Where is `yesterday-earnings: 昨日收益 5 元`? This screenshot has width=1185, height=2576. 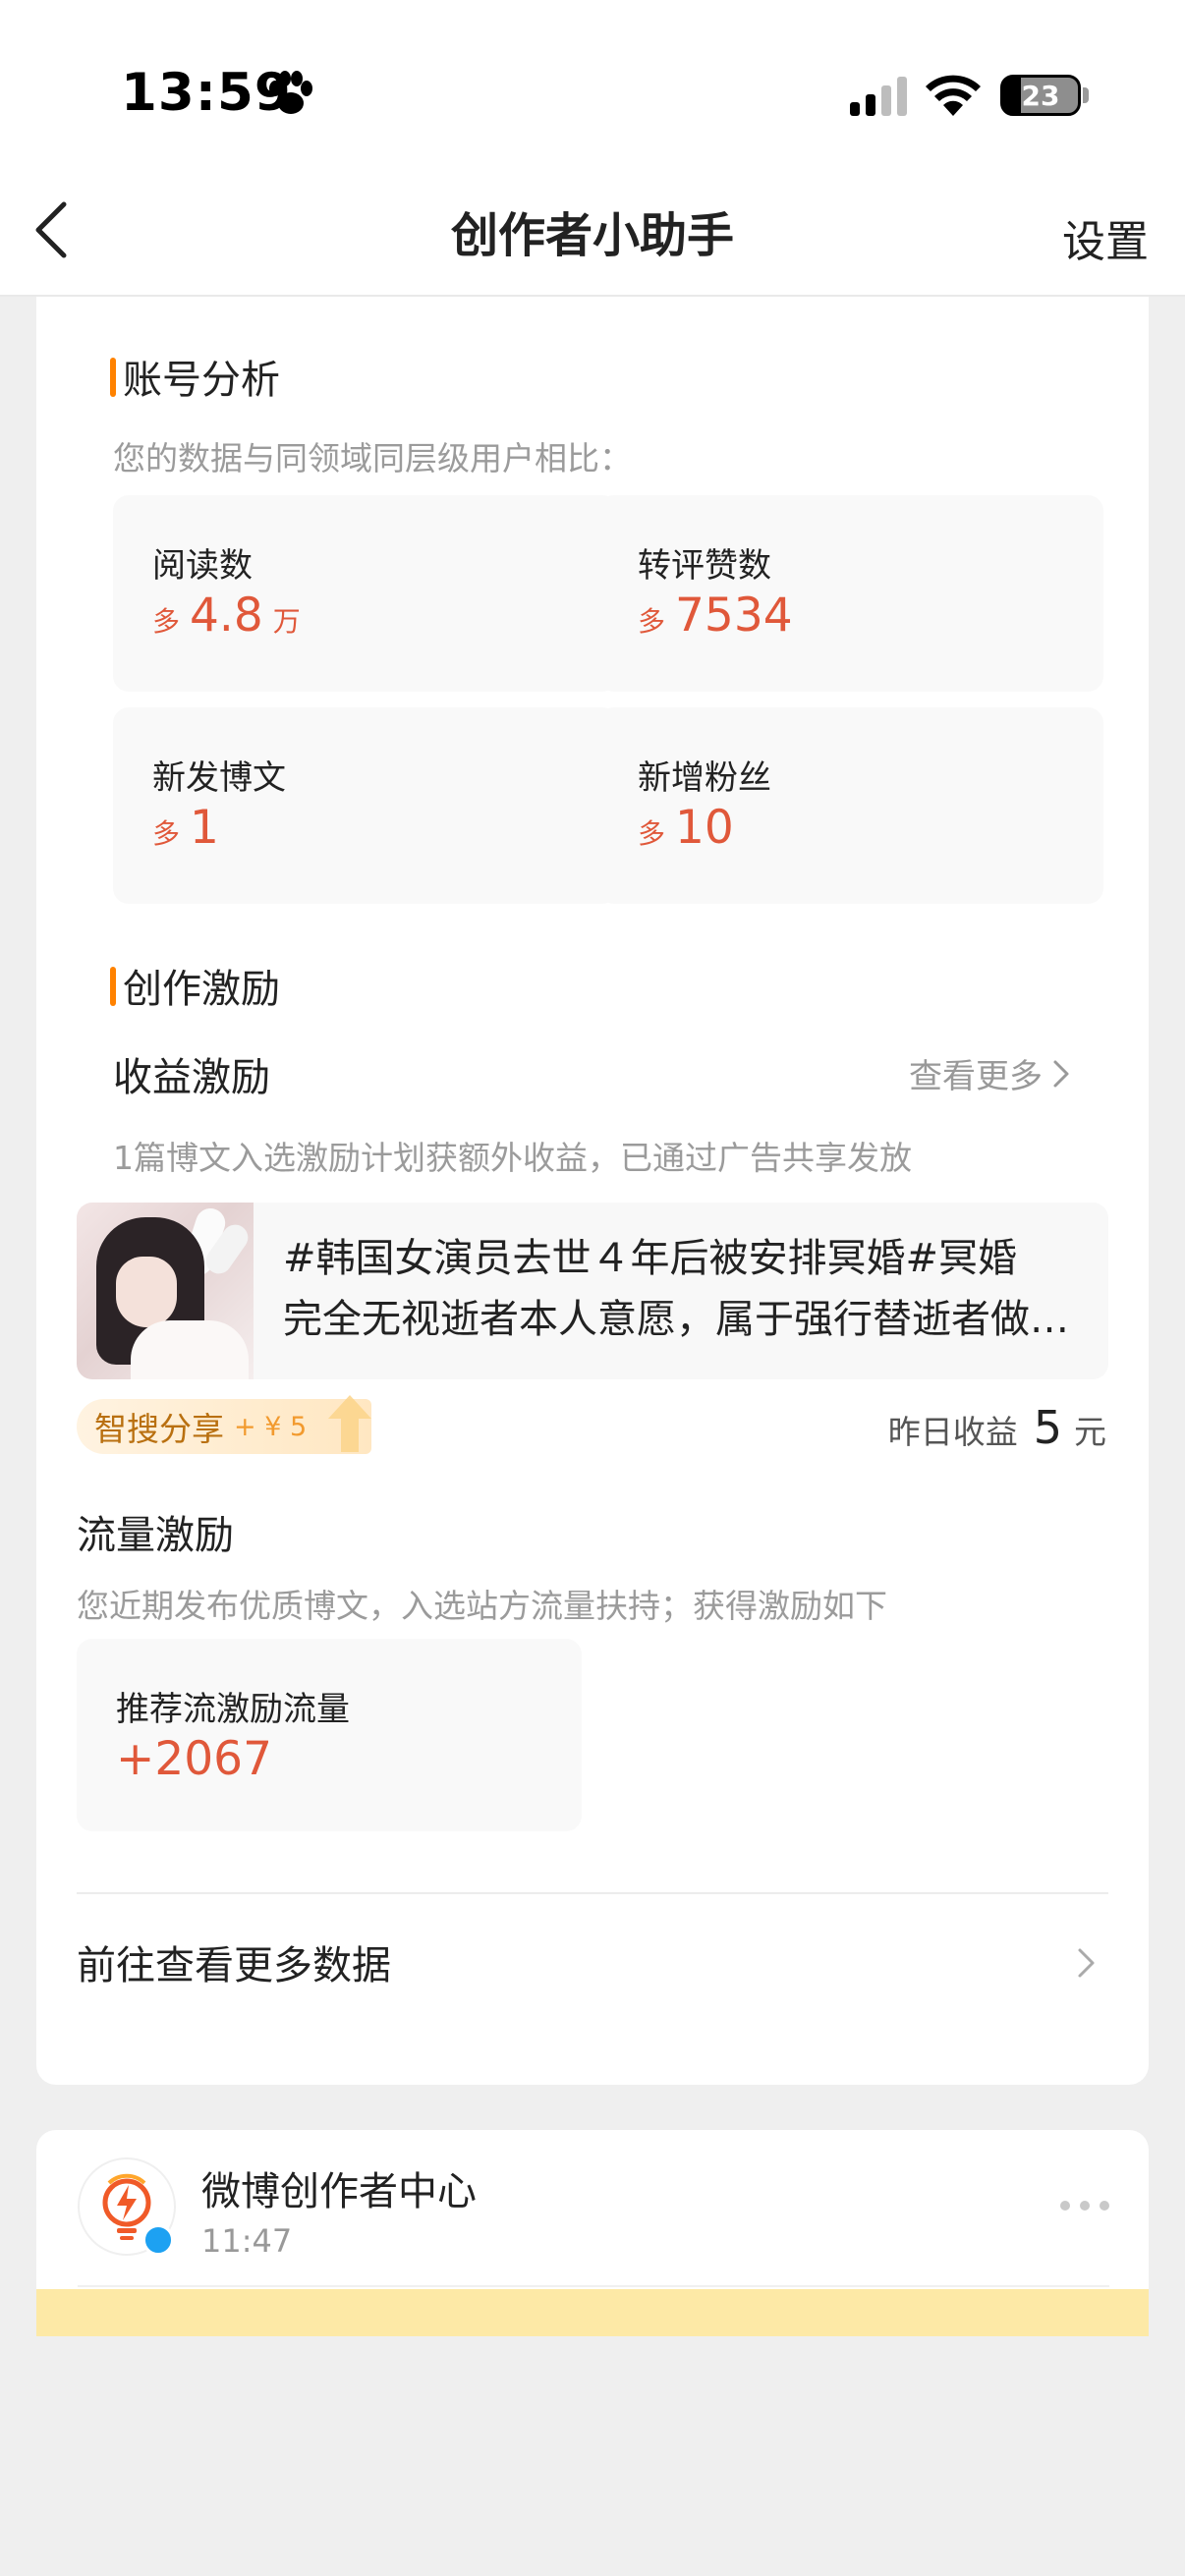
yesterday-earnings: 昨日收益 5 元 is located at coordinates (997, 1427).